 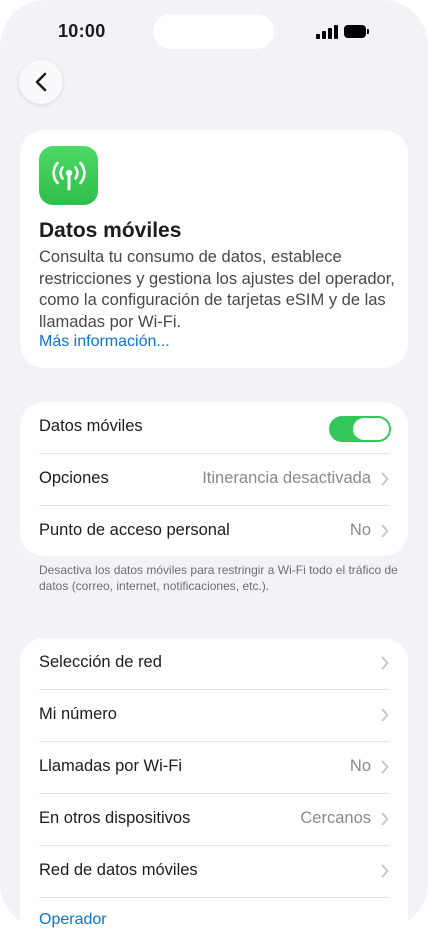 I want to click on network-selection-label: Selección de red, so click(x=100, y=662).